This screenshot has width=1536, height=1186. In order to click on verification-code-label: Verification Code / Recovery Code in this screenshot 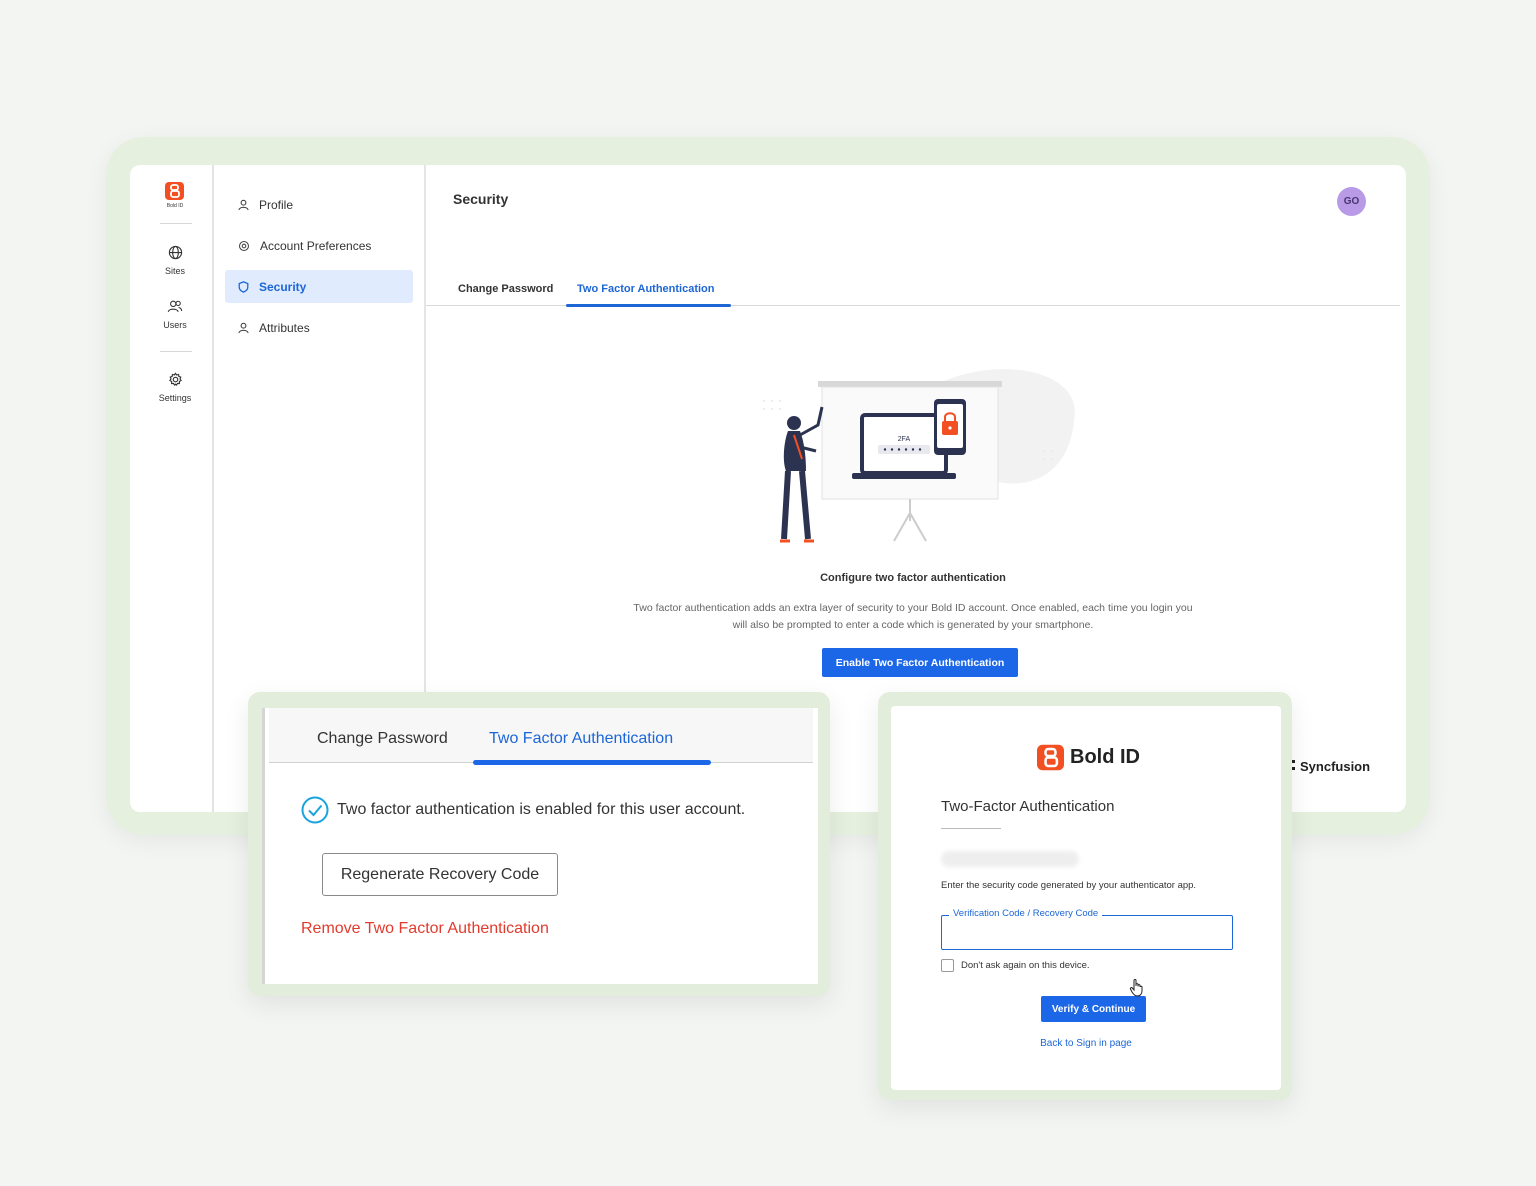, I will do `click(1026, 913)`.